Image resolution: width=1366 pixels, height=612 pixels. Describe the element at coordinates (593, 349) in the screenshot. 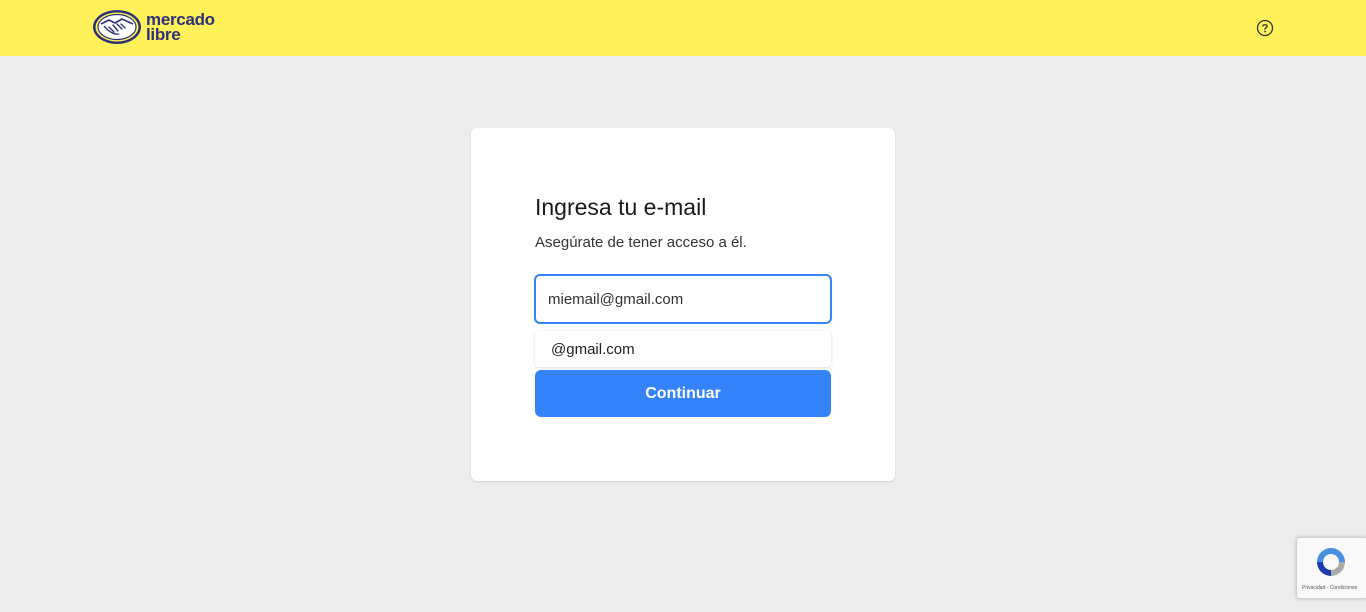

I see `email-suggestion-label: @gmail.com` at that location.